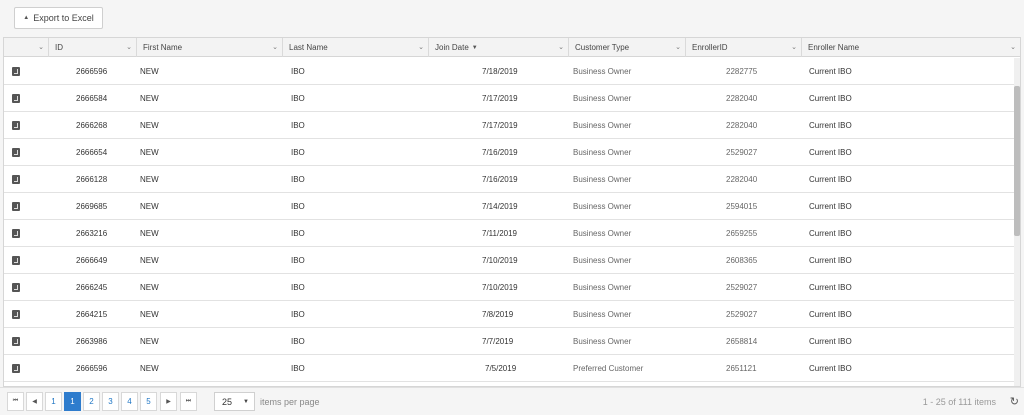  What do you see at coordinates (512, 18) in the screenshot?
I see `grid-toolbar: ▲ Export to Excel` at bounding box center [512, 18].